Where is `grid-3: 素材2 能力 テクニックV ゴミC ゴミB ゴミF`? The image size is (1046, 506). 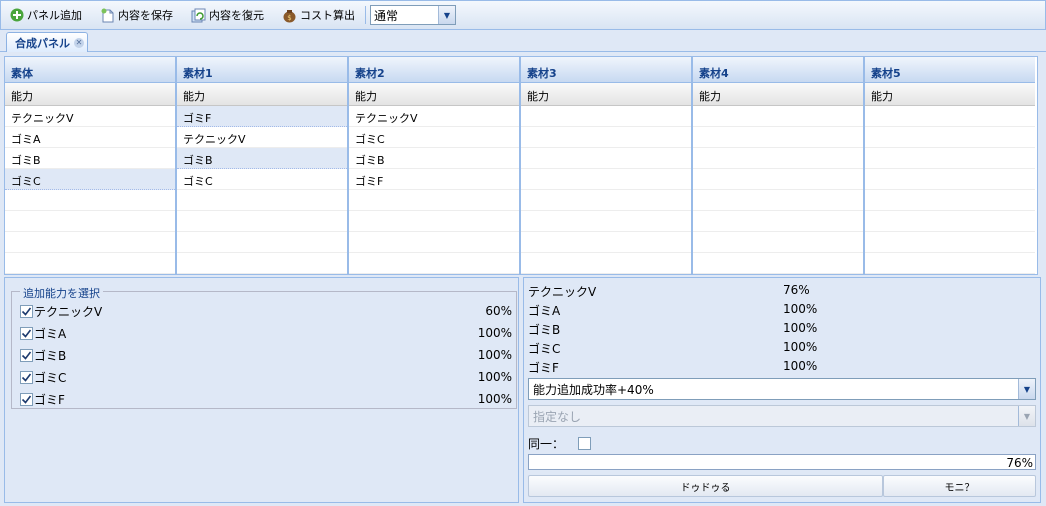
grid-3: 素材2 能力 テクニックV ゴミC ゴミB ゴミF is located at coordinates (435, 165).